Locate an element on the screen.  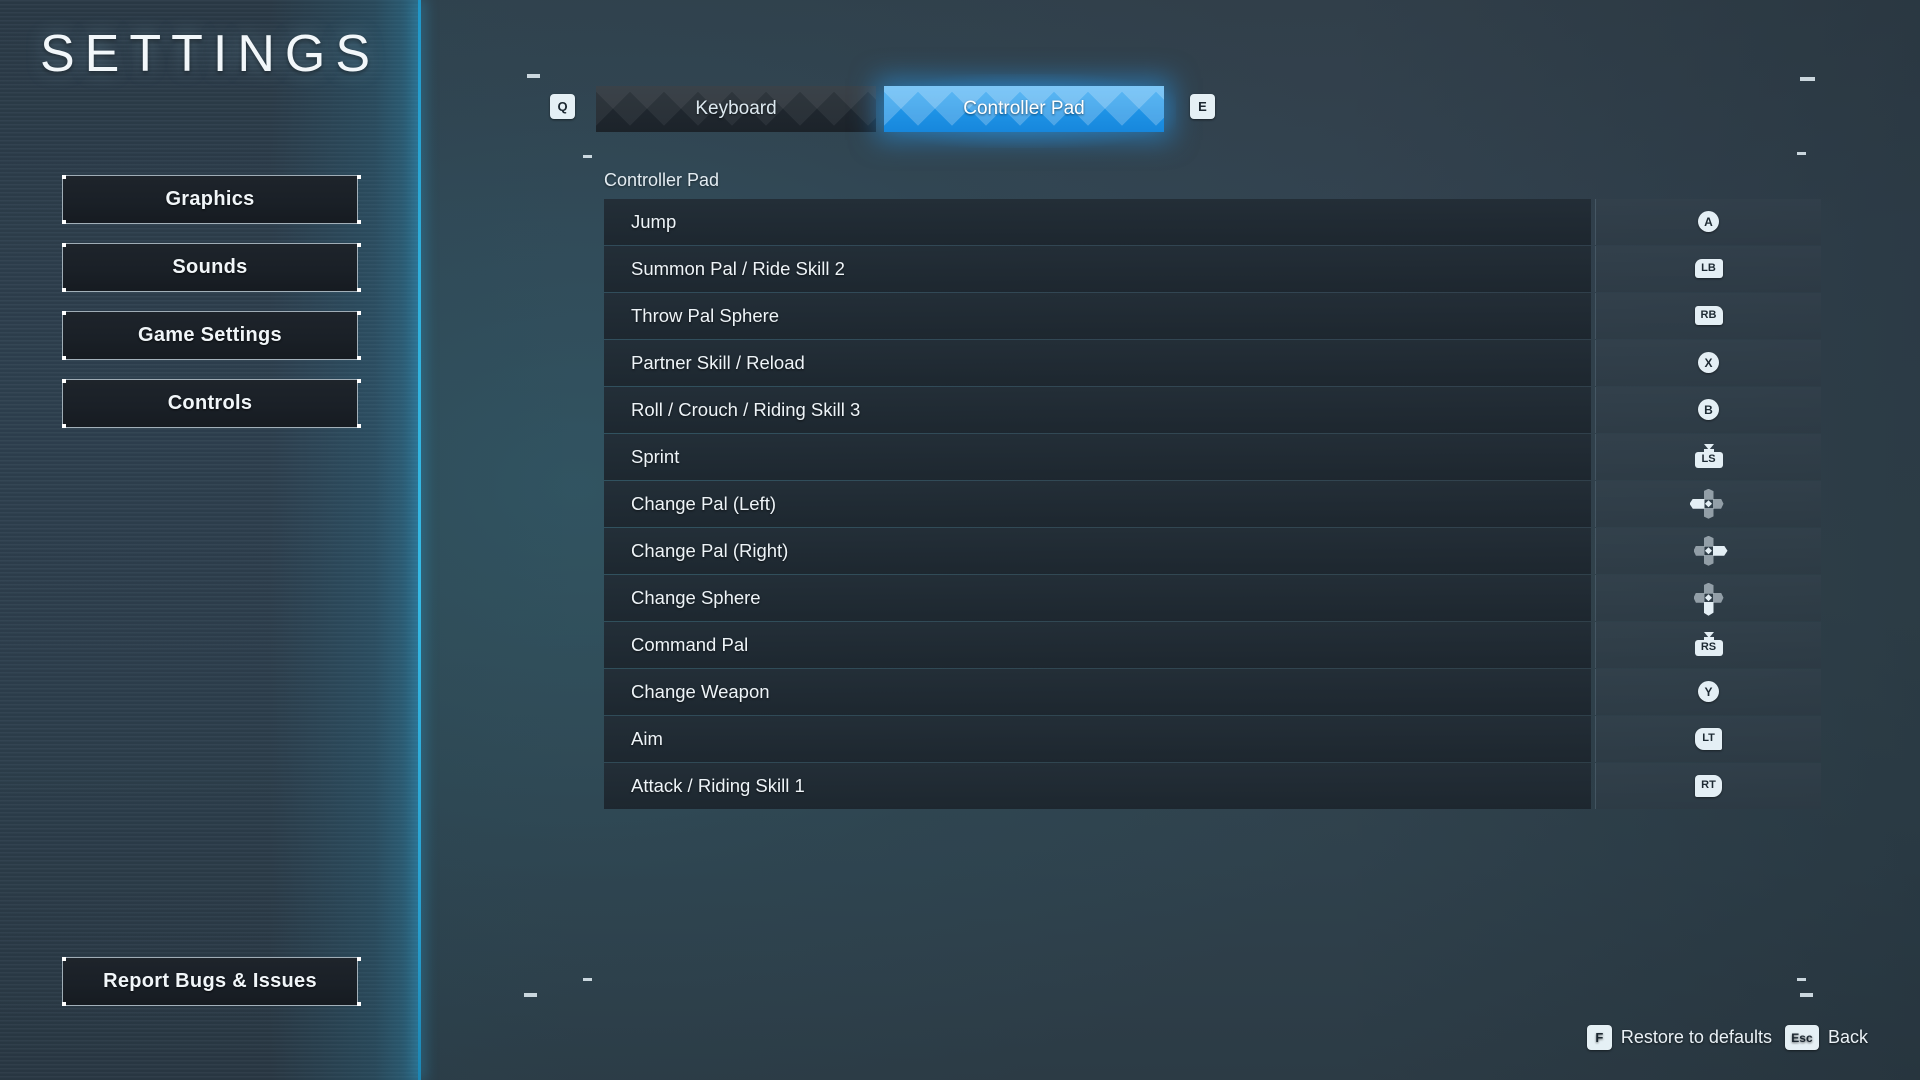
gamepad-dpad-down-icon is located at coordinates (1708, 599).